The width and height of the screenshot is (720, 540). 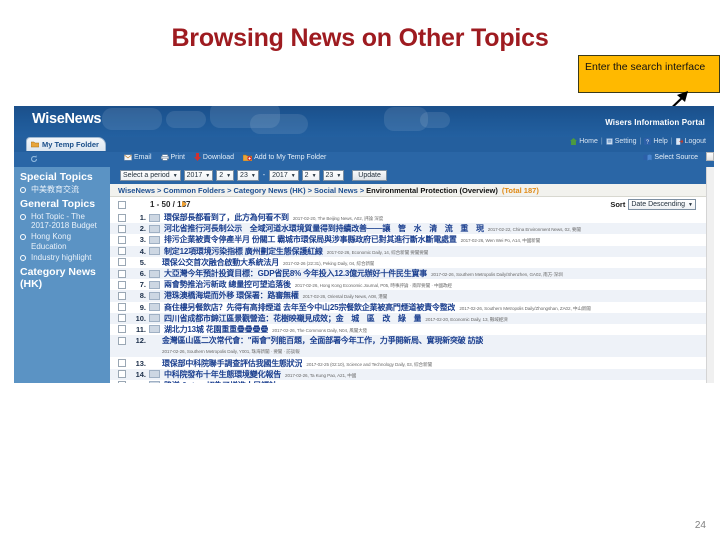 What do you see at coordinates (310, 239) in the screenshot?
I see `row-title: 排污企業被責令停產半月 份關工 霸城市環保局與涉事縣政府已對其進行斷水斷電處置` at bounding box center [310, 239].